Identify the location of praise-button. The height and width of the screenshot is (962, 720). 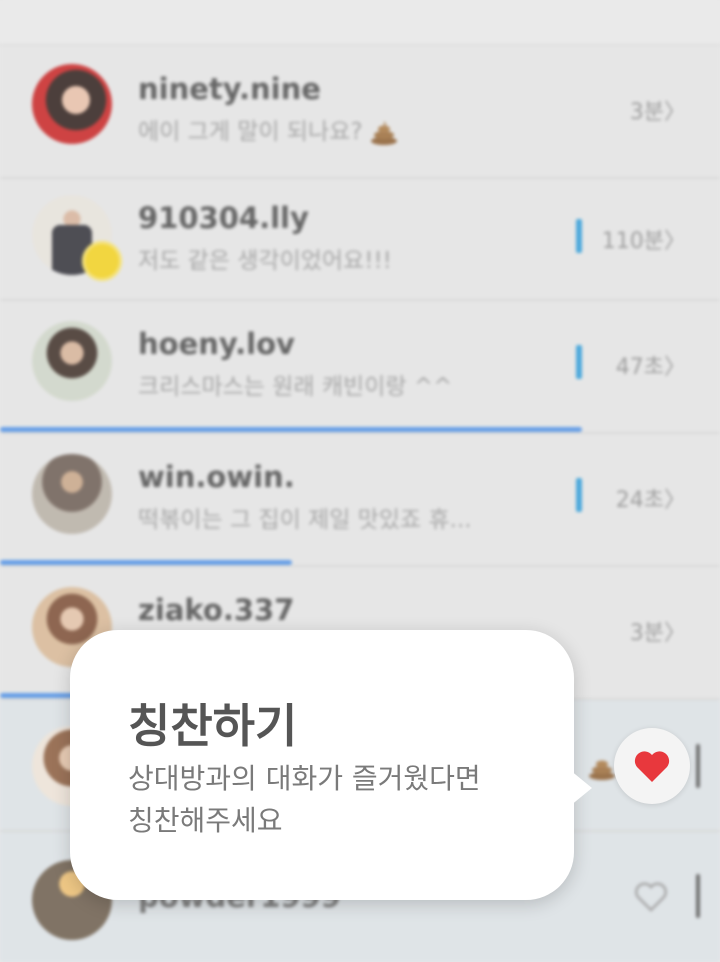
(652, 766).